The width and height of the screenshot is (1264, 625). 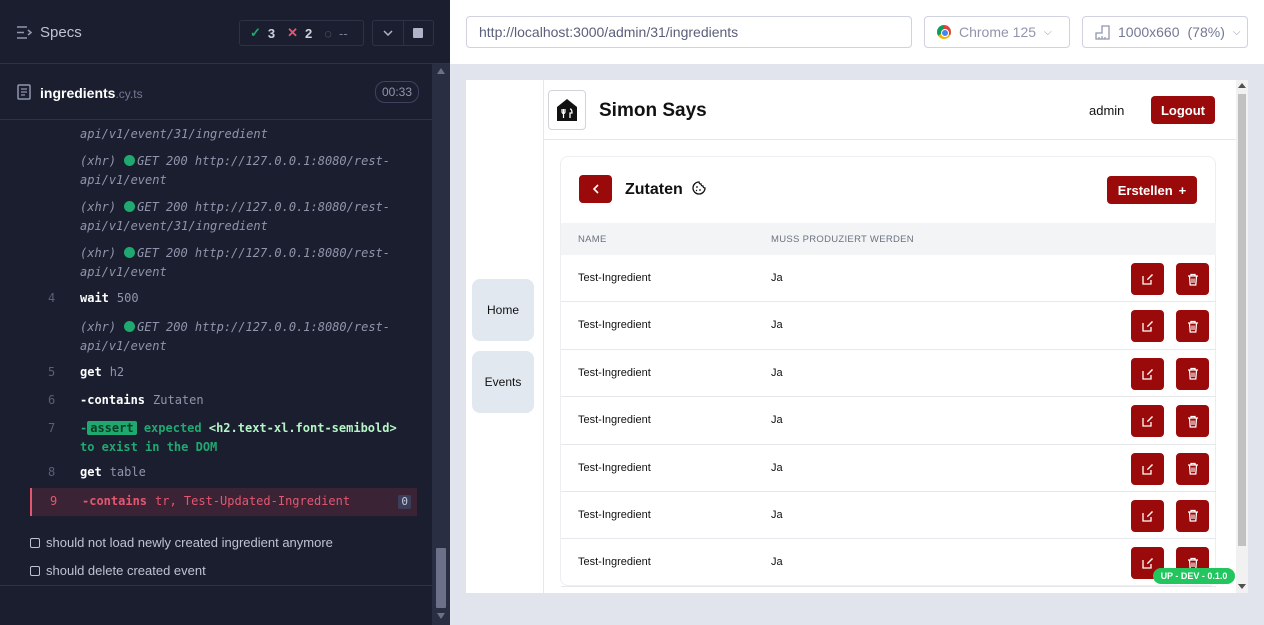 I want to click on command-name: wait, so click(x=94, y=298).